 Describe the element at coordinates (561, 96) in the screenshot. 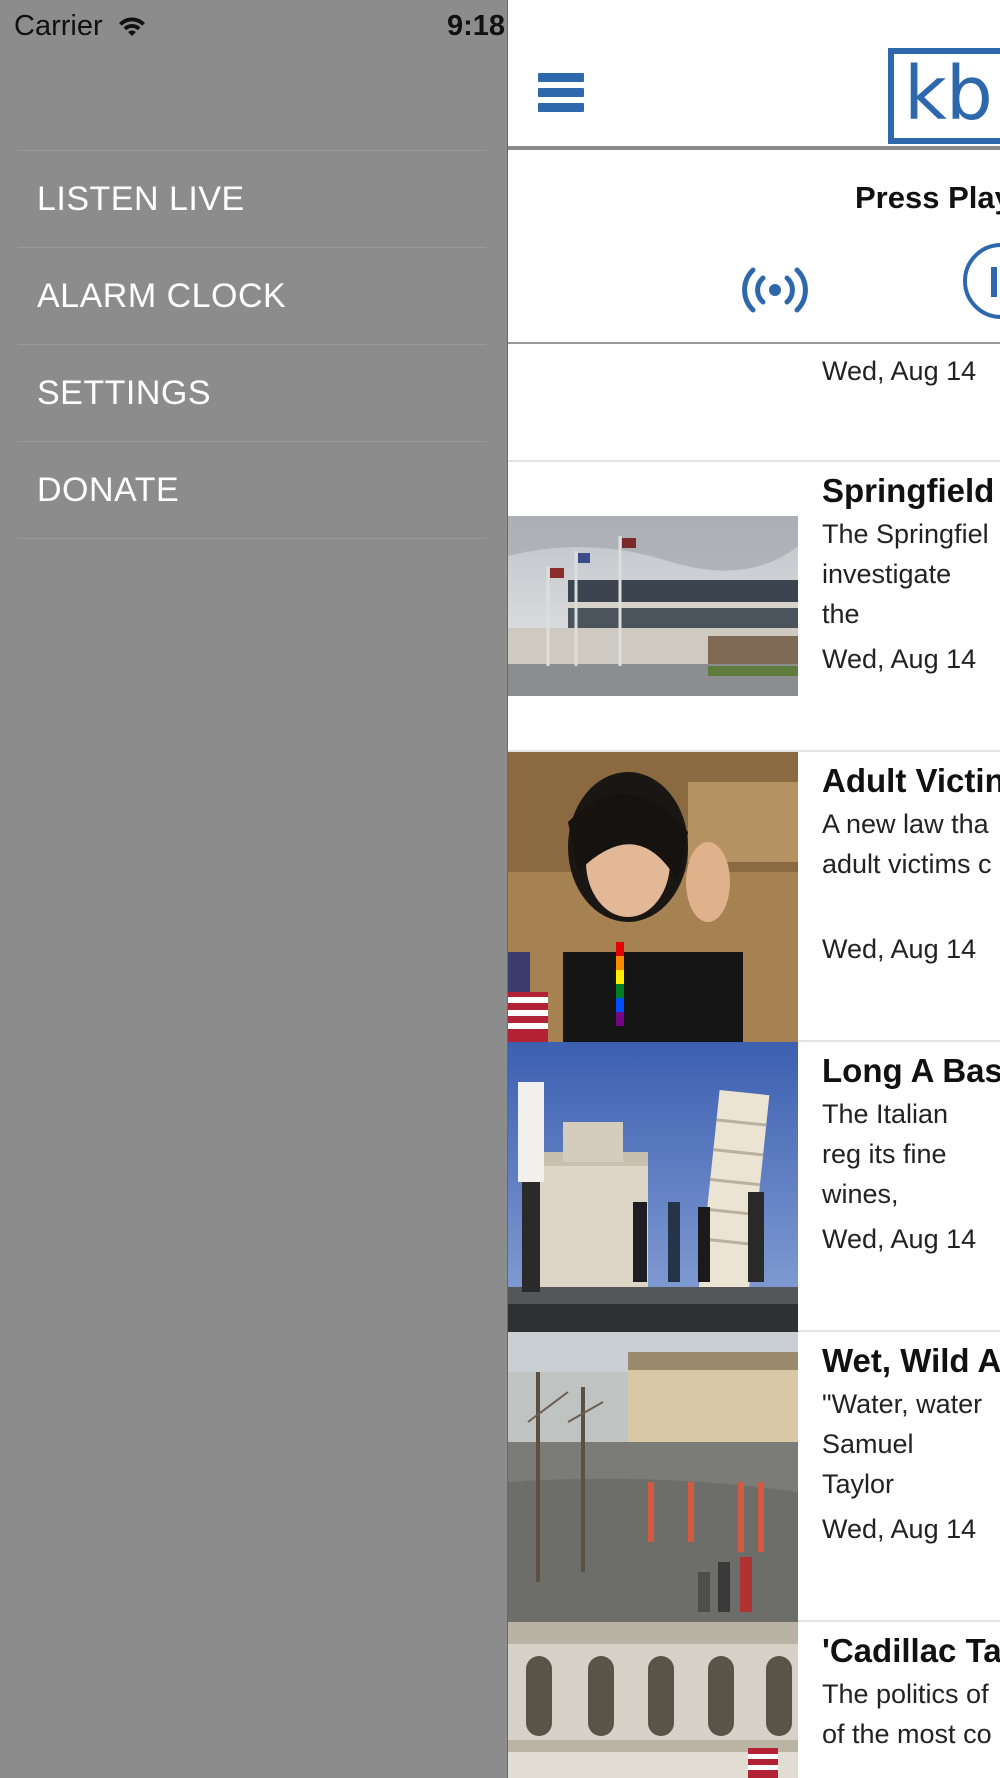

I see `hamburger-icon` at that location.